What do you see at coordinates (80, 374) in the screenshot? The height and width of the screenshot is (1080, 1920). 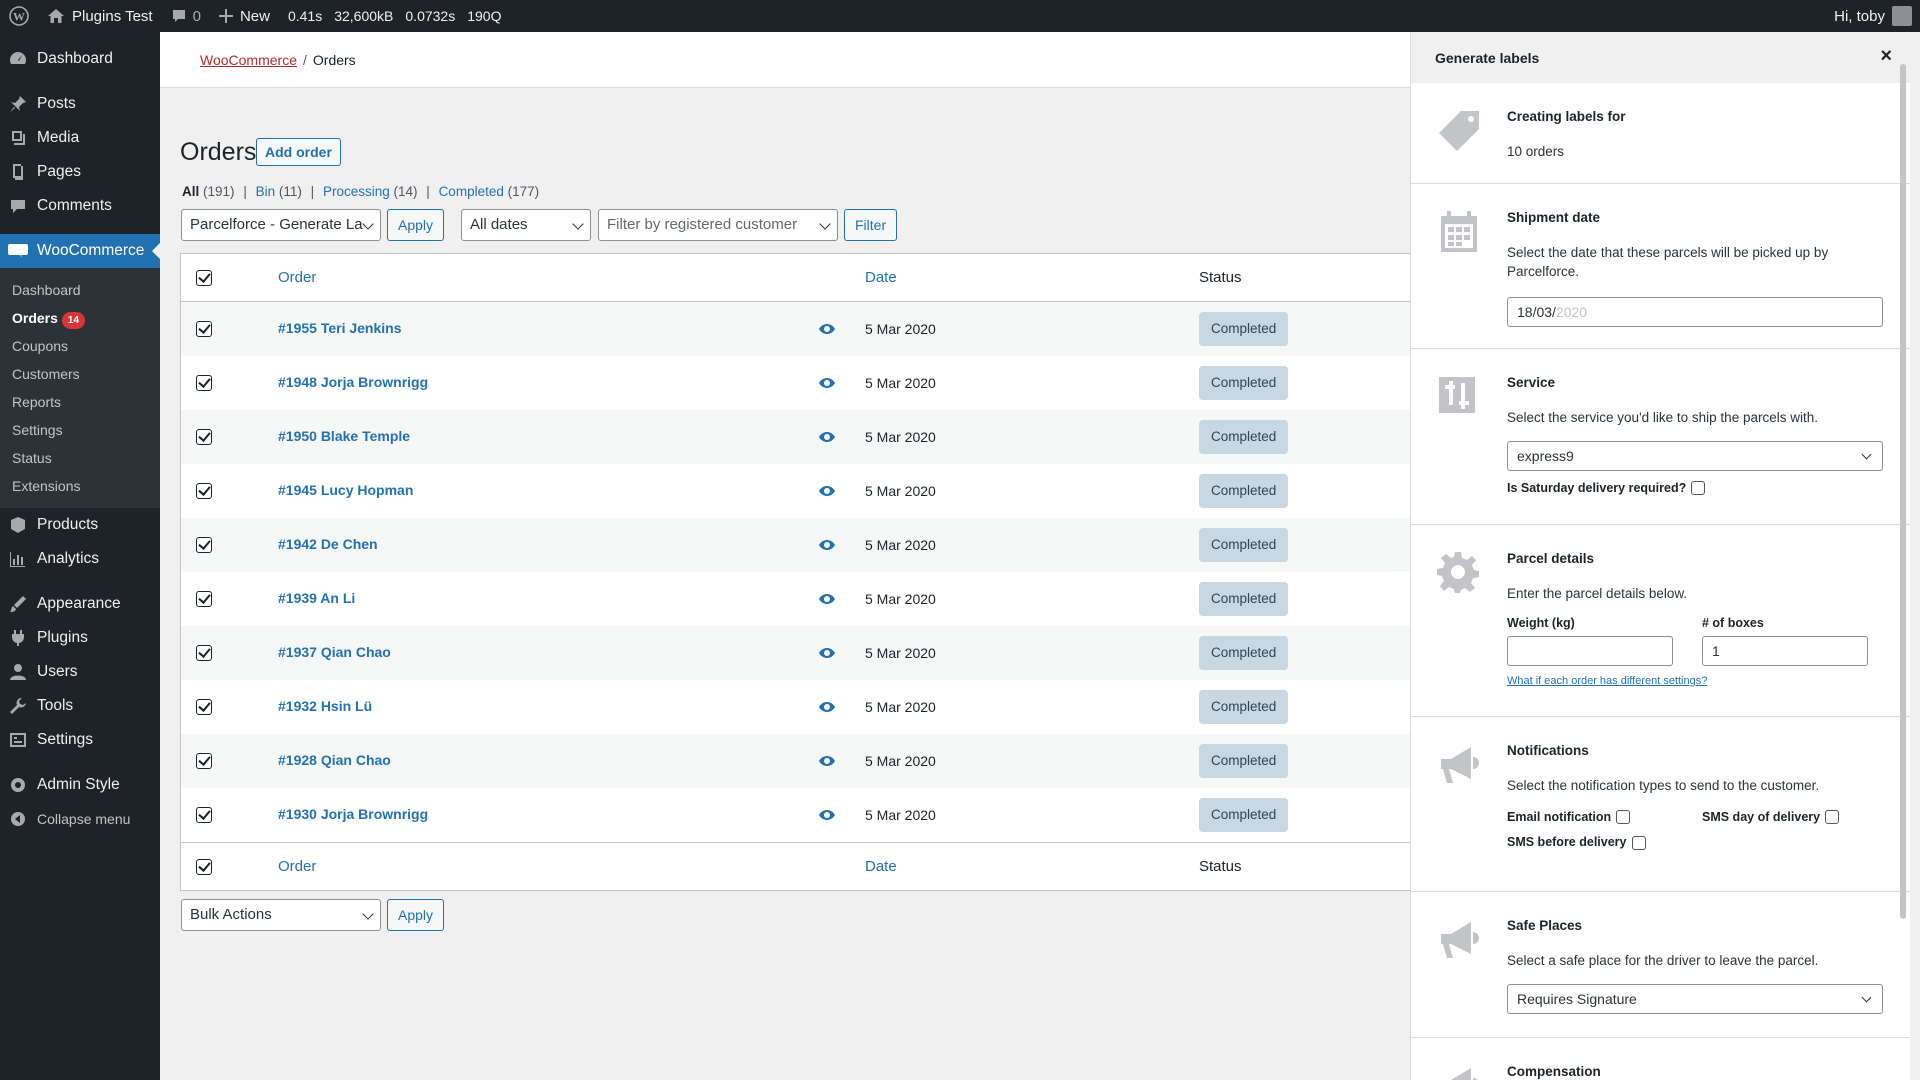 I see `submenu-customers: Customers` at bounding box center [80, 374].